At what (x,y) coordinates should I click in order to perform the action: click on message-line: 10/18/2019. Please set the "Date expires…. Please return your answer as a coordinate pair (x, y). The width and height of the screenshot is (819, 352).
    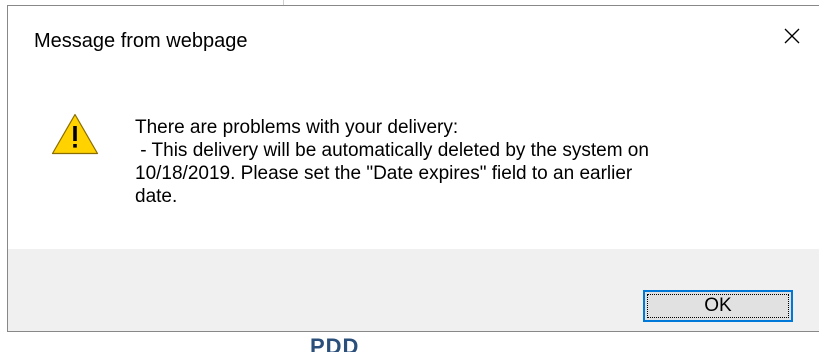
    Looking at the image, I should click on (384, 173).